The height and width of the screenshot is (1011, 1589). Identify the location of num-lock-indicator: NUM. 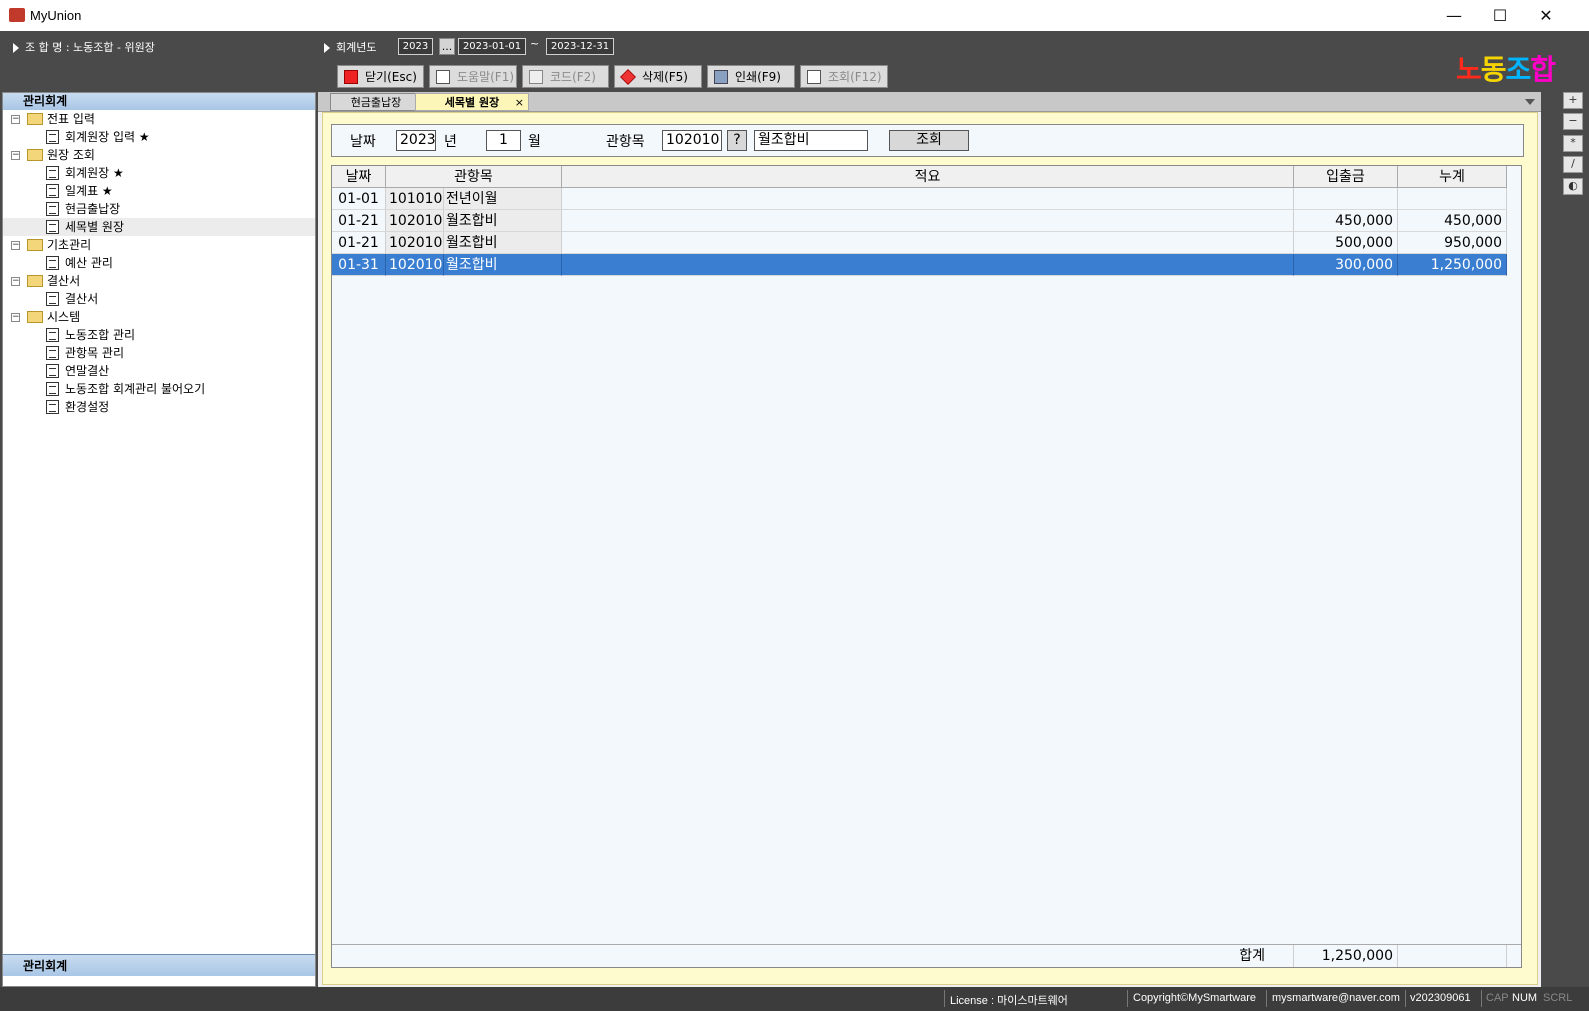
(1525, 998).